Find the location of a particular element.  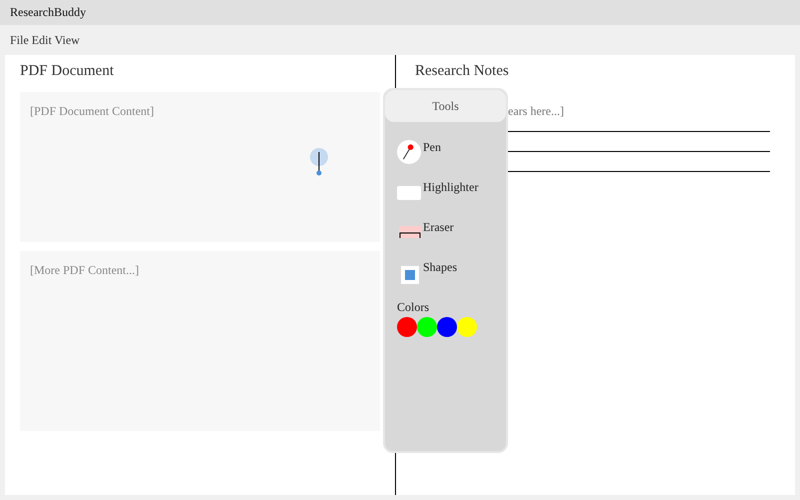

menu-item: File Edit View is located at coordinates (45, 40).